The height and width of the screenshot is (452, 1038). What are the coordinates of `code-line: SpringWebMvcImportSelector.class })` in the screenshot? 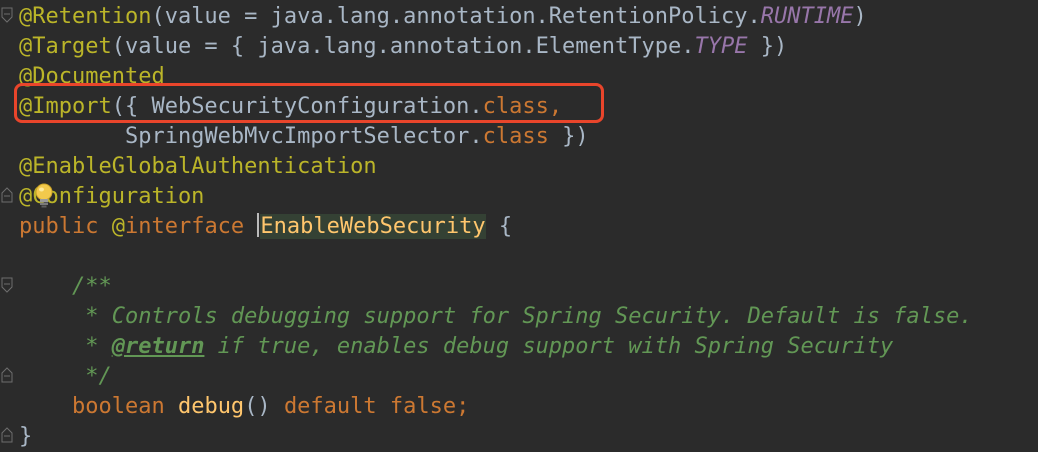 It's located at (496, 137).